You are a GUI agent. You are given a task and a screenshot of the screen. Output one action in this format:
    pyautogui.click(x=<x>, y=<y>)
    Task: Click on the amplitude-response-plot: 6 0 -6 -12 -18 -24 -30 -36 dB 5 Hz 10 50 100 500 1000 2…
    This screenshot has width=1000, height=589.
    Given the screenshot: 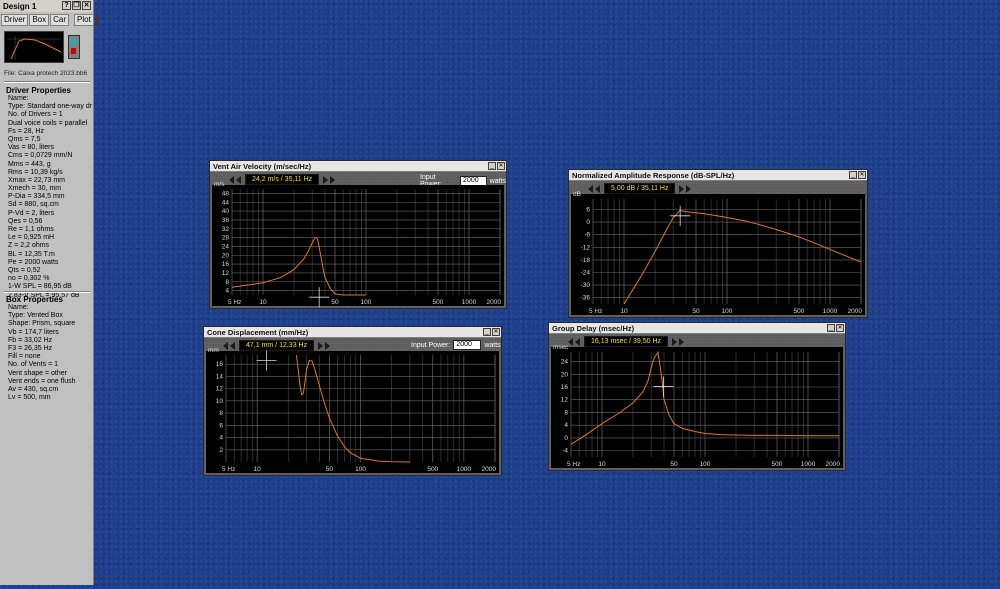 What is the action you would take?
    pyautogui.click(x=718, y=253)
    